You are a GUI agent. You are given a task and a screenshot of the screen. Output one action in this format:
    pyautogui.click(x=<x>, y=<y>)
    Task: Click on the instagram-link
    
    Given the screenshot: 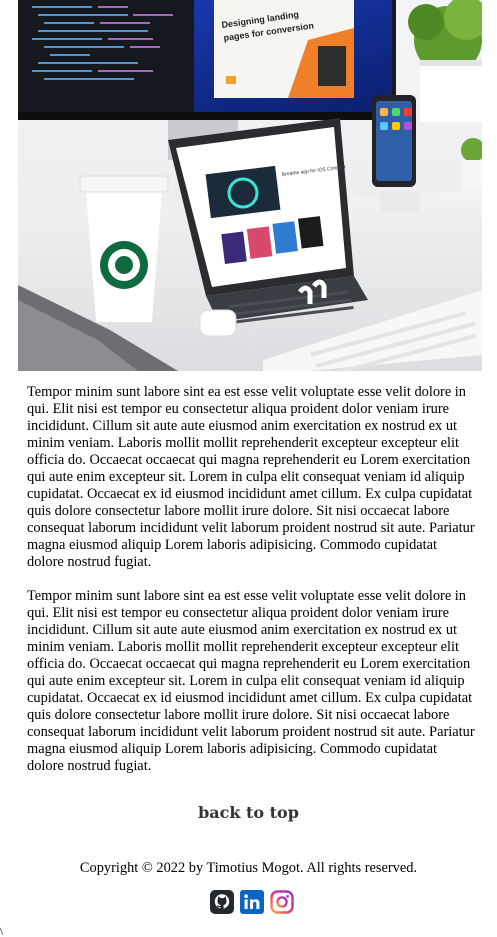 What is the action you would take?
    pyautogui.click(x=282, y=902)
    